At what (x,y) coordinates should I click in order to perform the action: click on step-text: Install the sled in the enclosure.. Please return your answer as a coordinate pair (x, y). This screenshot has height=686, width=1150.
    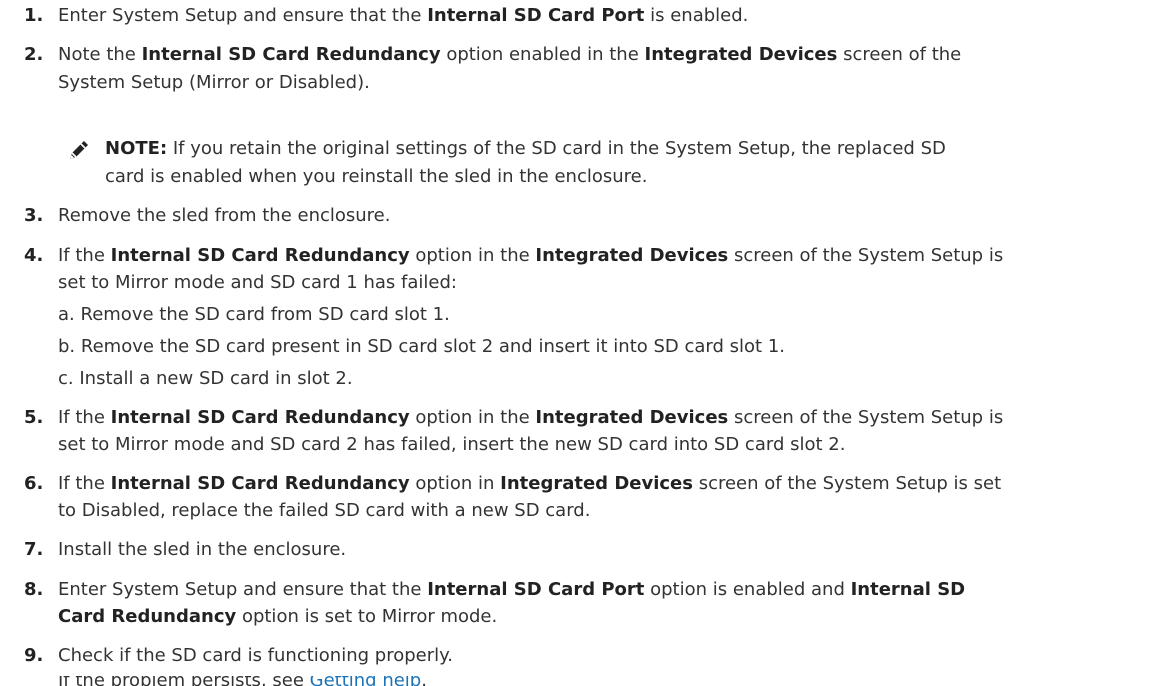
    Looking at the image, I should click on (202, 549).